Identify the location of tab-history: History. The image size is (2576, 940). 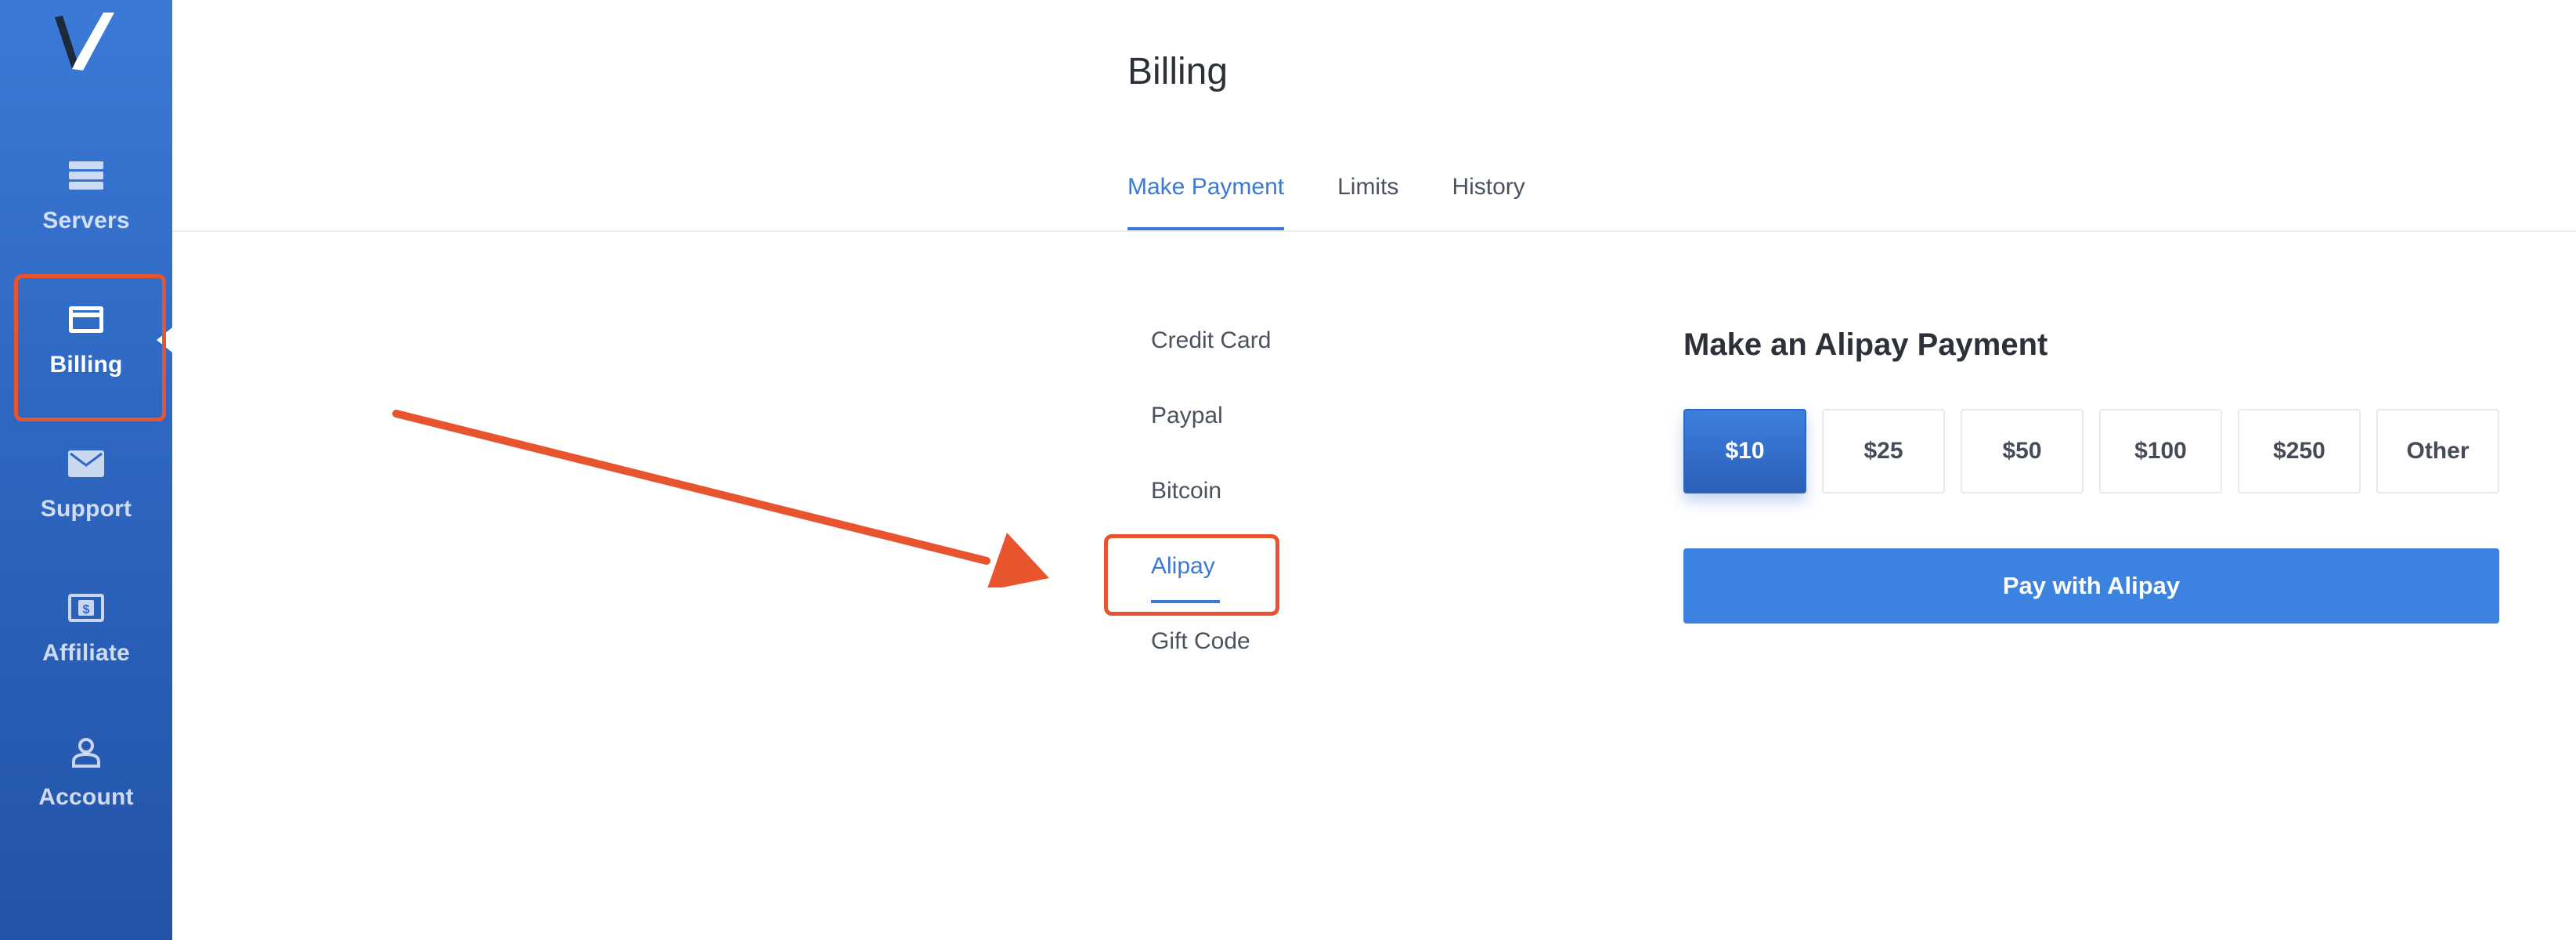
(1488, 202).